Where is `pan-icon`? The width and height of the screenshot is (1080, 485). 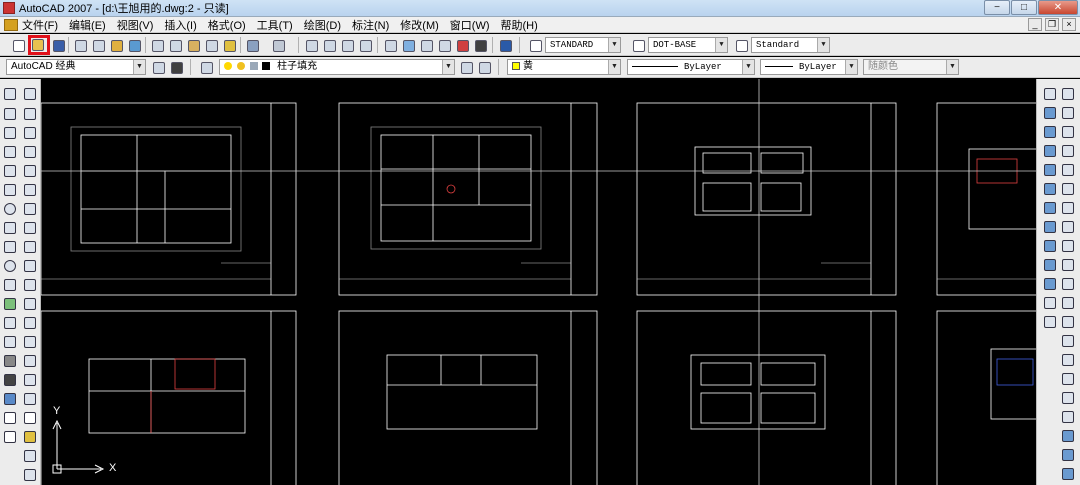
pan-icon is located at coordinates (311, 45).